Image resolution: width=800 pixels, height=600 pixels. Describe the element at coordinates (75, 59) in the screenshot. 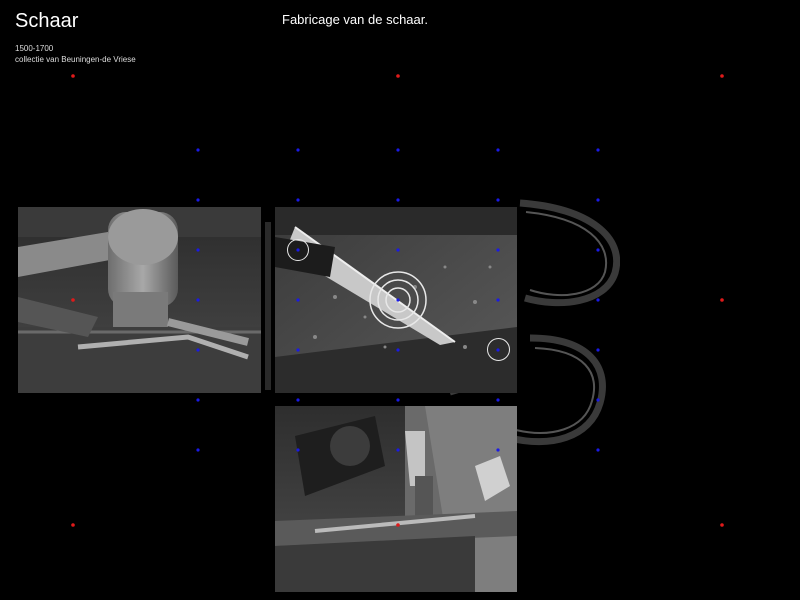

I see `object-collection: collectie van Beuningen-de Vriese` at that location.